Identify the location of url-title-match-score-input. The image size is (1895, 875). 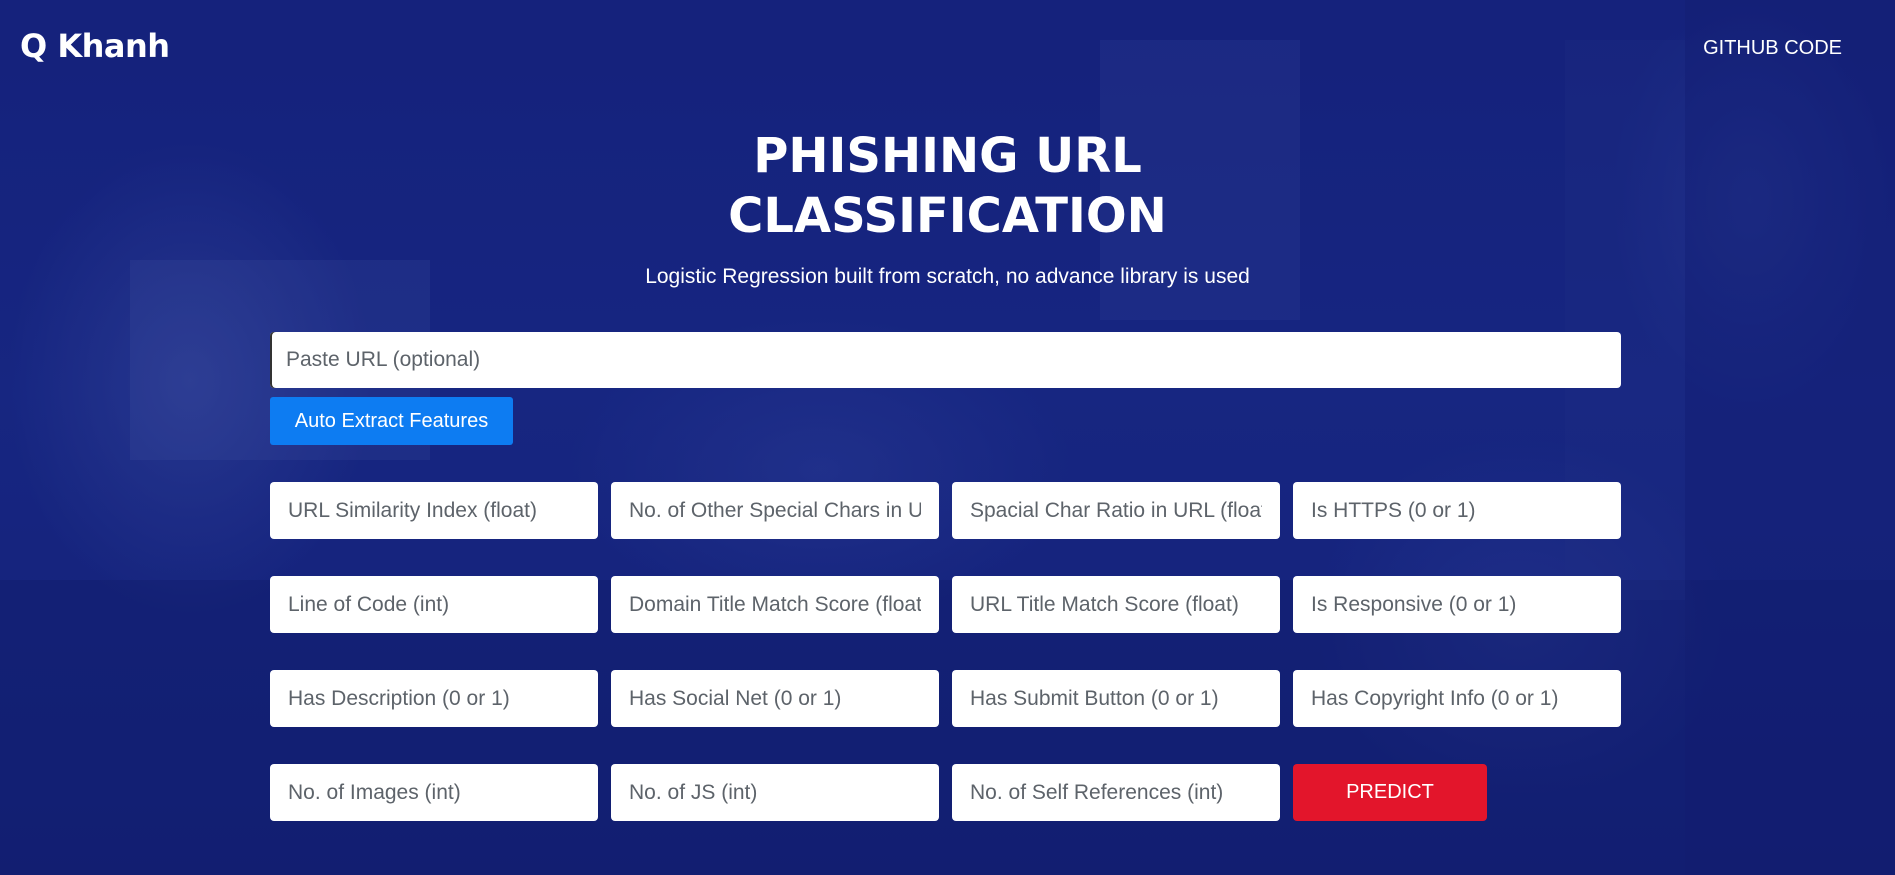
(1116, 604).